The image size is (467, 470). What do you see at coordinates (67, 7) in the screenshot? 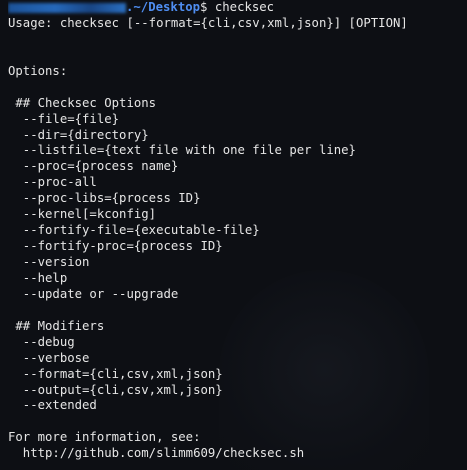
I see `redacted-username` at bounding box center [67, 7].